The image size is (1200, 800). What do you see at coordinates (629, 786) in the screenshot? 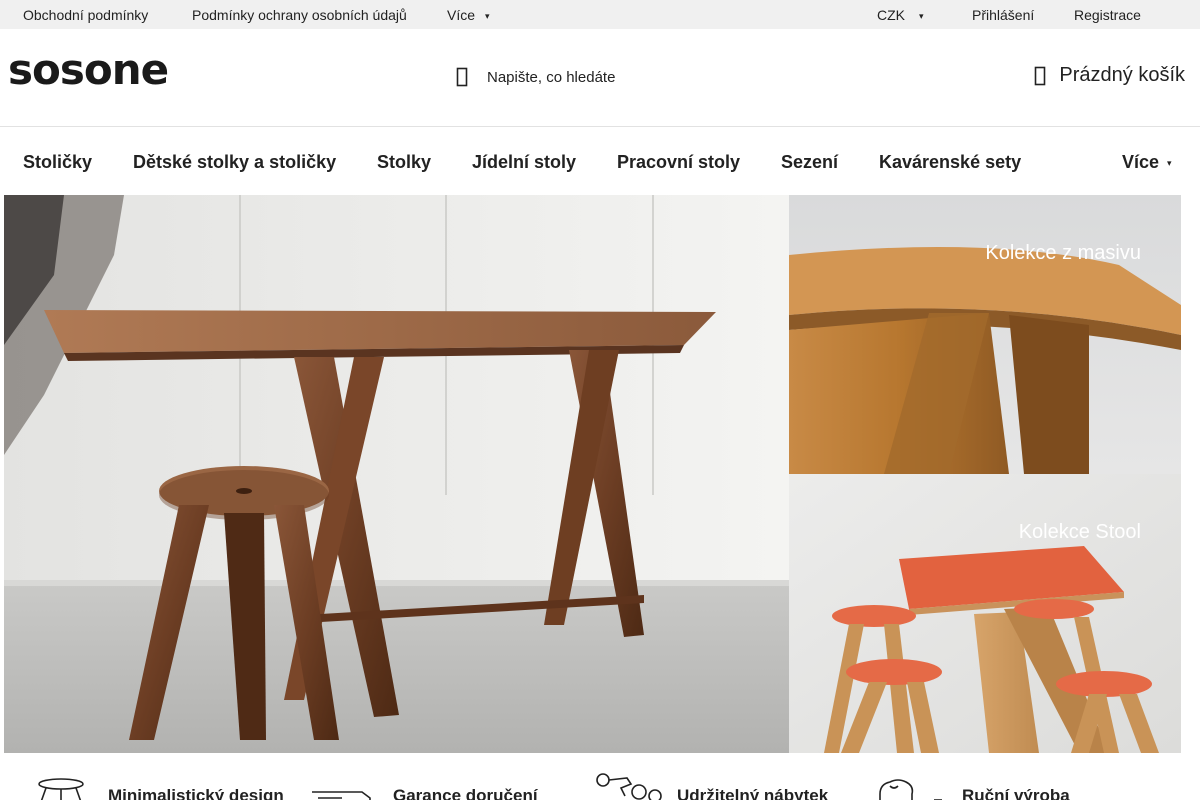
I see `sustainability-icon` at bounding box center [629, 786].